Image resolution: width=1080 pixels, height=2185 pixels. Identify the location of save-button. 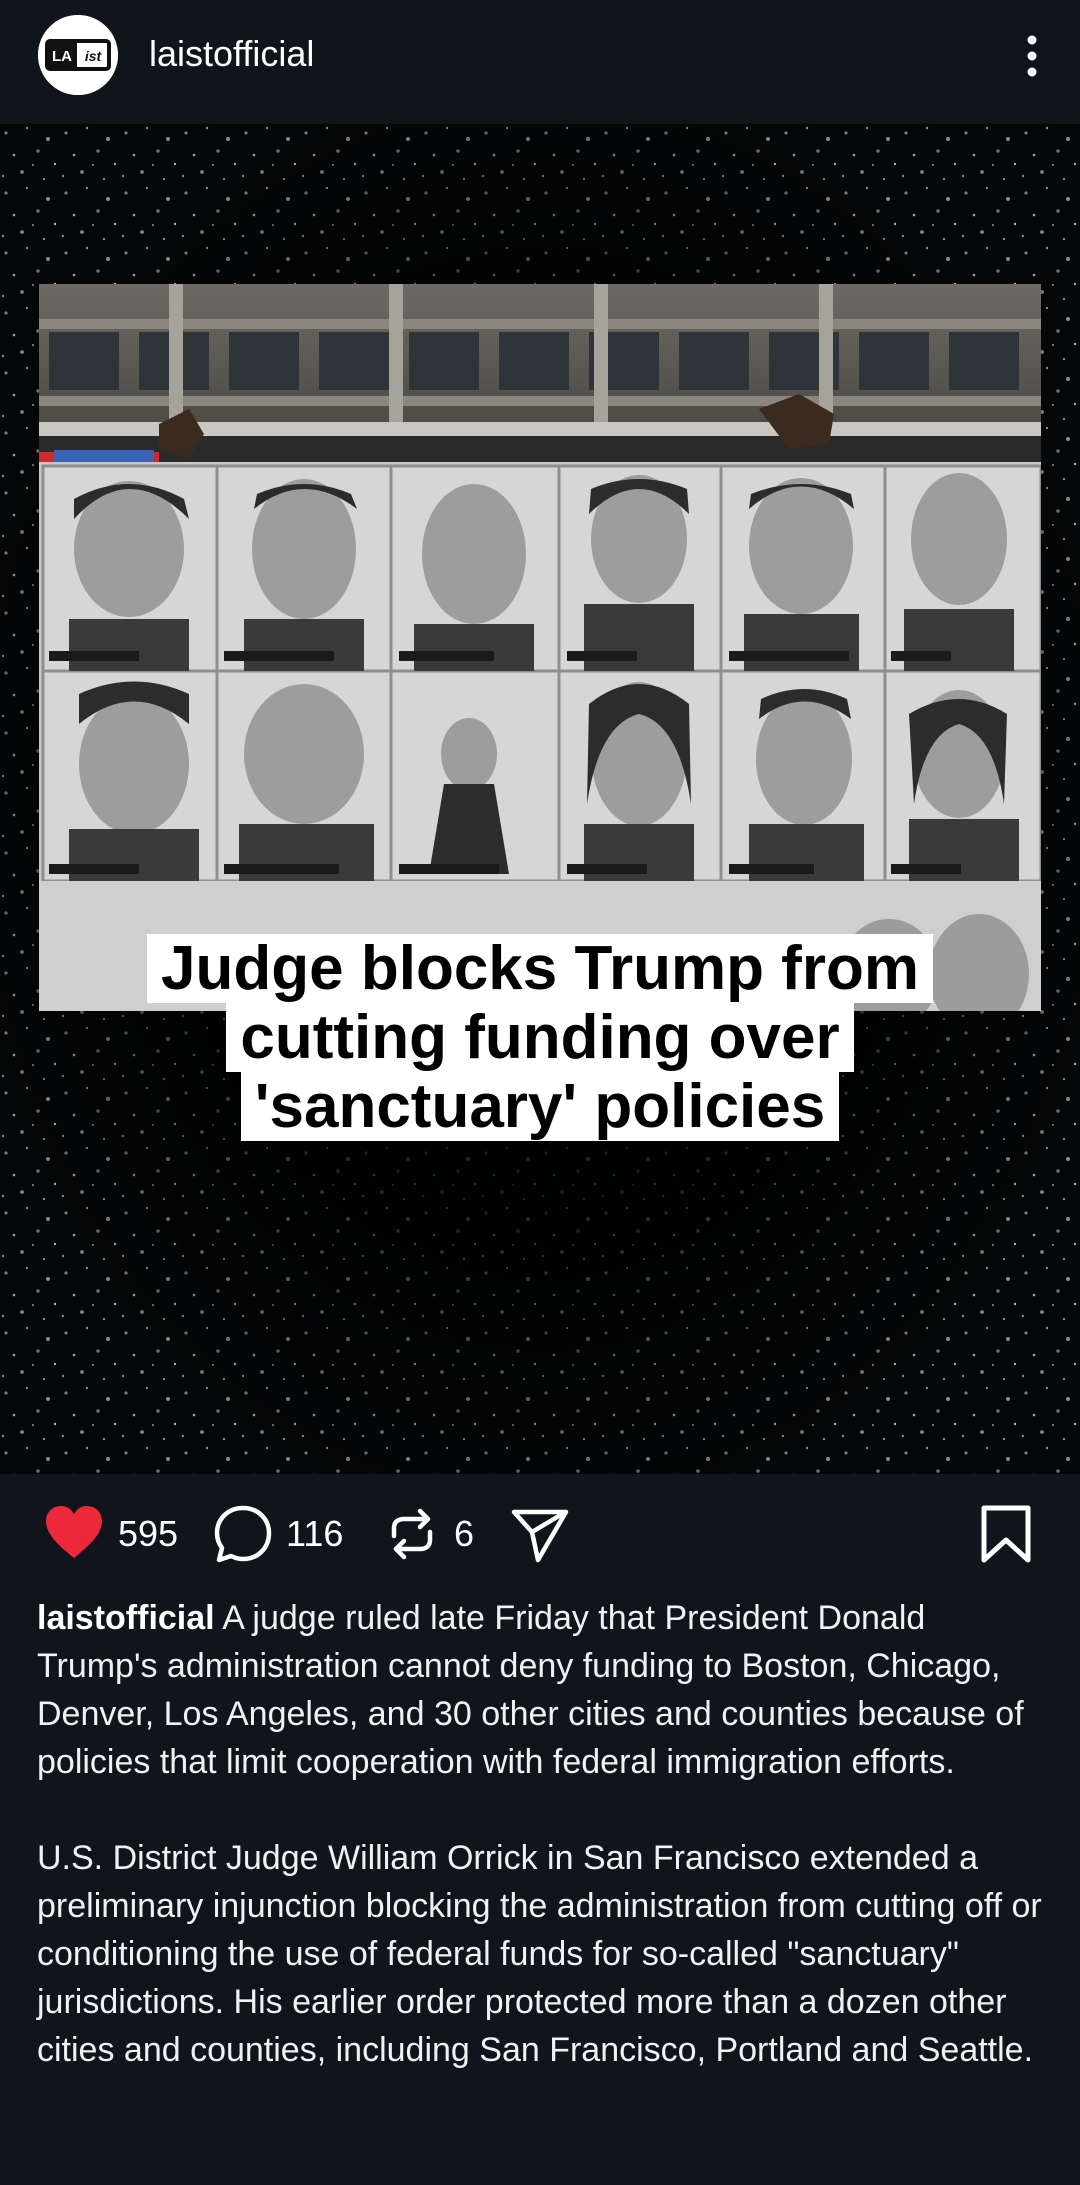
(1006, 1534).